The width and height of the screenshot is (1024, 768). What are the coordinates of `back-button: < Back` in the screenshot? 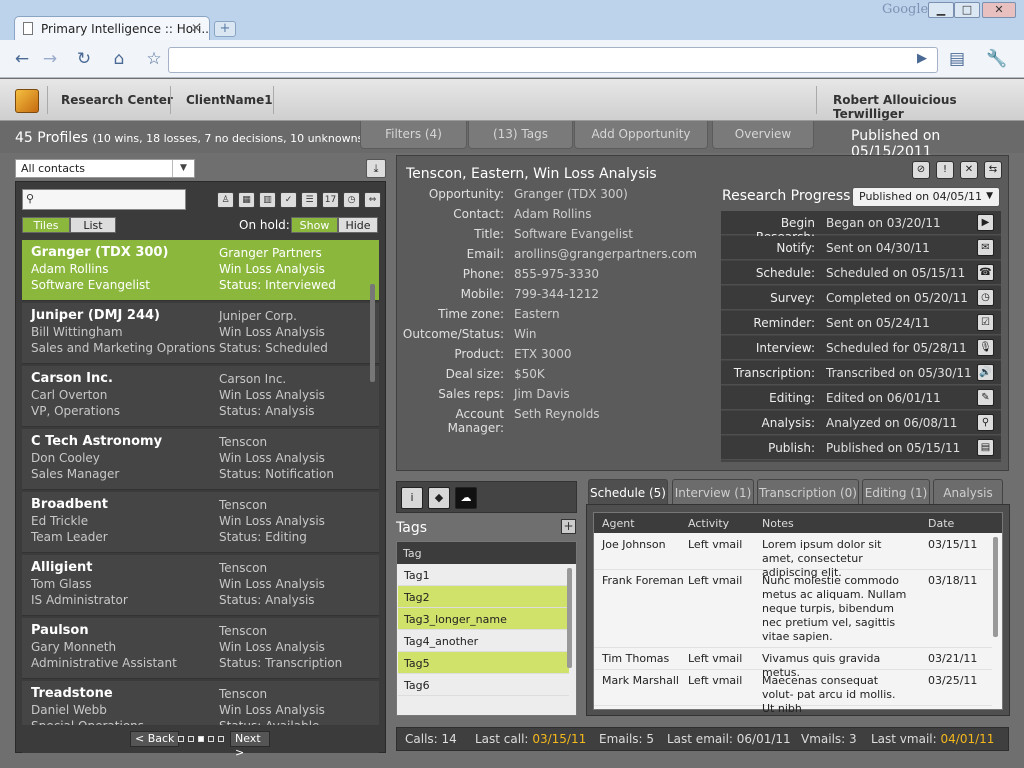 It's located at (155, 739).